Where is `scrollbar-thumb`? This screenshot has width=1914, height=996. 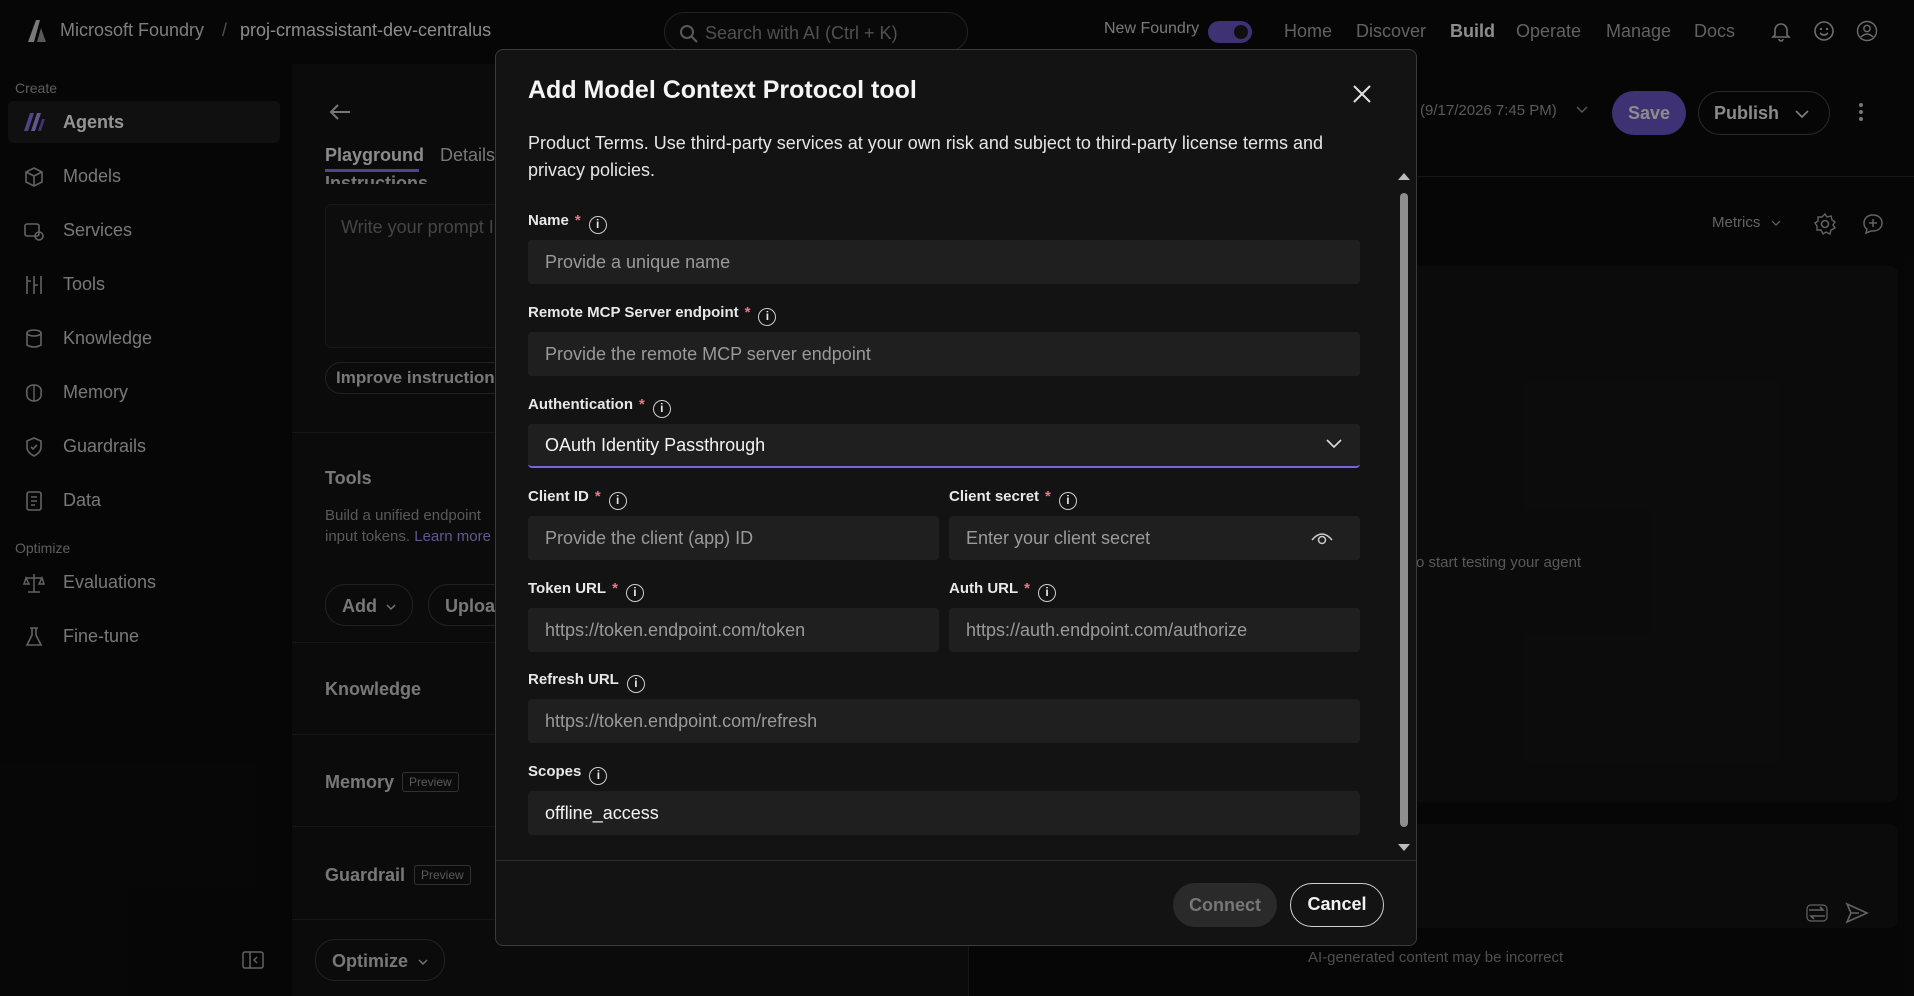
scrollbar-thumb is located at coordinates (1404, 510).